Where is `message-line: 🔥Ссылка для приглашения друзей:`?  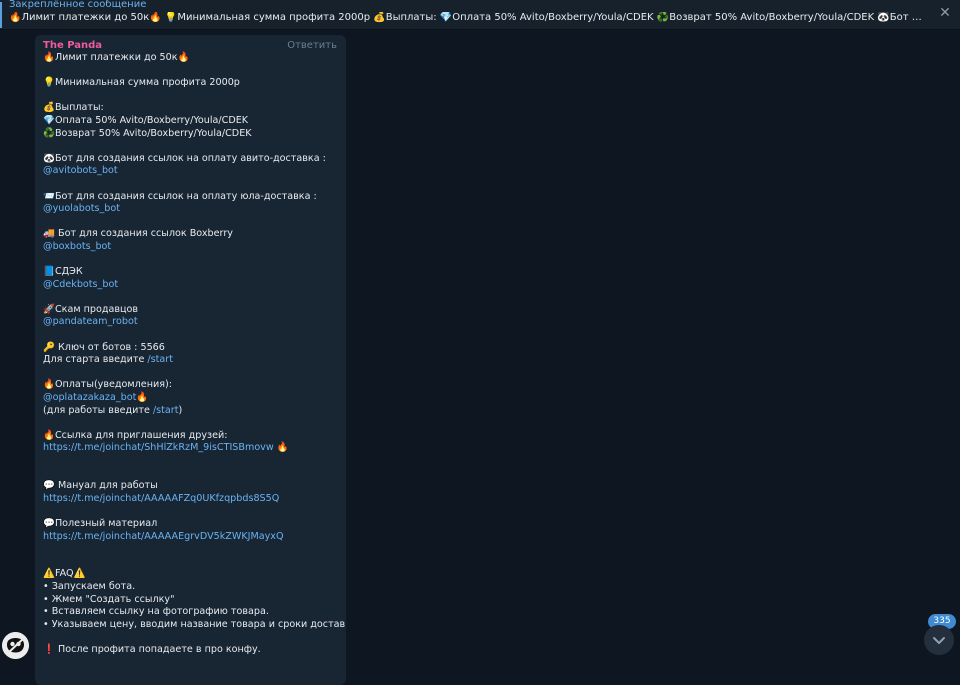 message-line: 🔥Ссылка для приглашения друзей: is located at coordinates (135, 435).